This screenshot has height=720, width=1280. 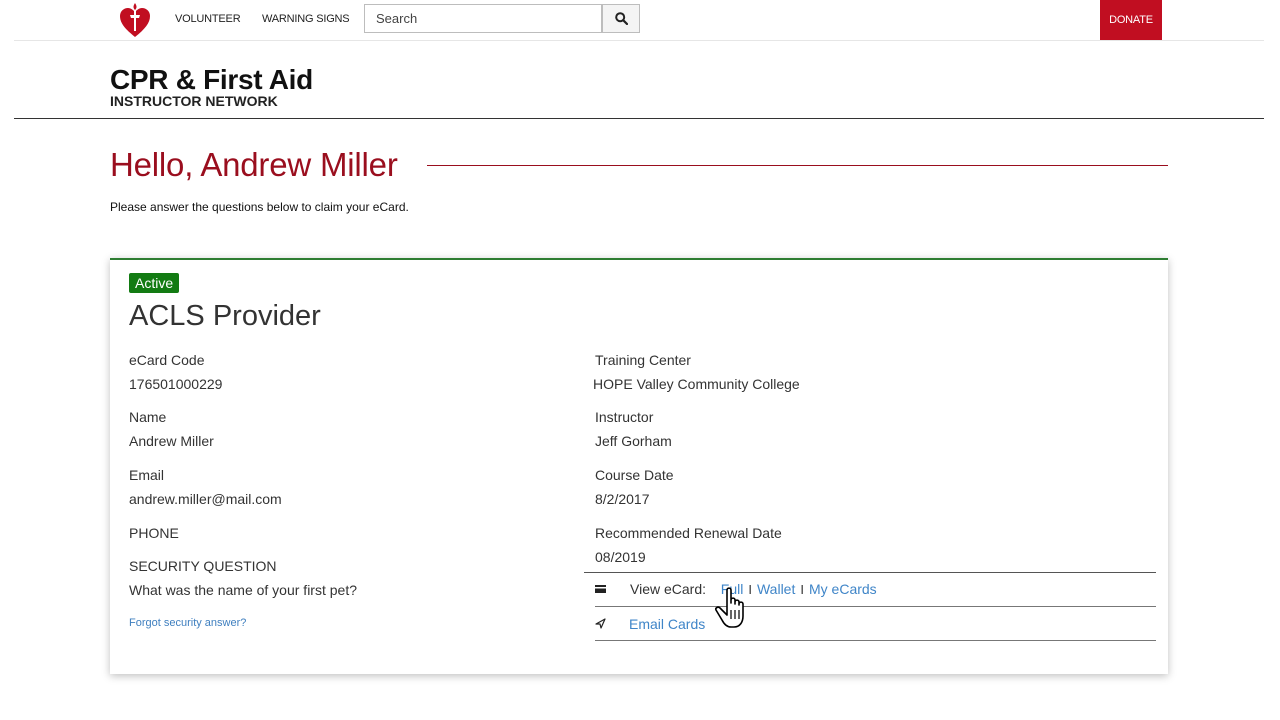 I want to click on my-ecards-link: My eCards, so click(x=843, y=589).